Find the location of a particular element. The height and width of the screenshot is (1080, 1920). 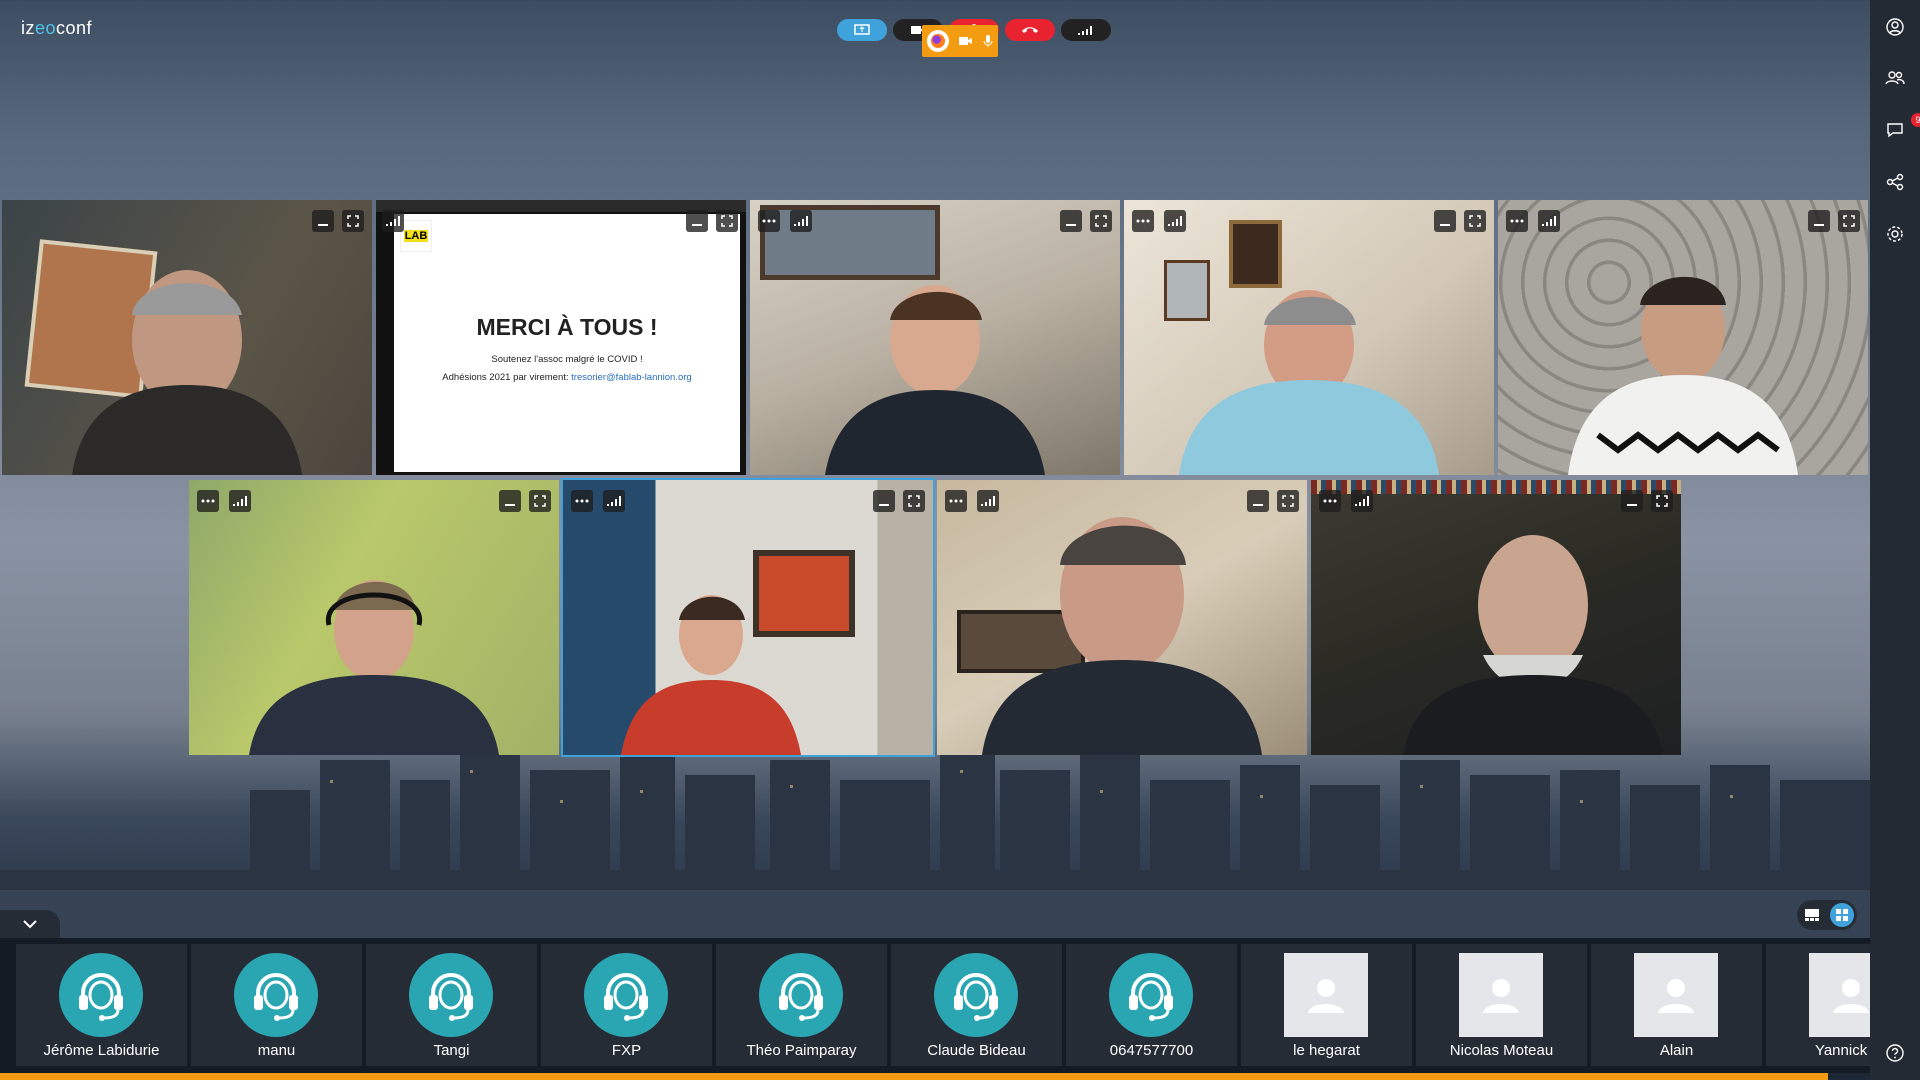

participant-card: Tangi is located at coordinates (451, 1005).